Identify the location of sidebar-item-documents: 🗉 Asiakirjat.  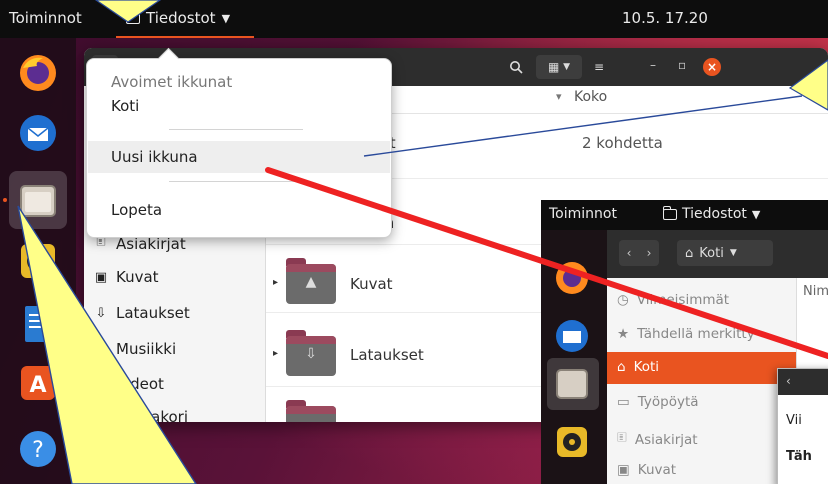
(657, 439).